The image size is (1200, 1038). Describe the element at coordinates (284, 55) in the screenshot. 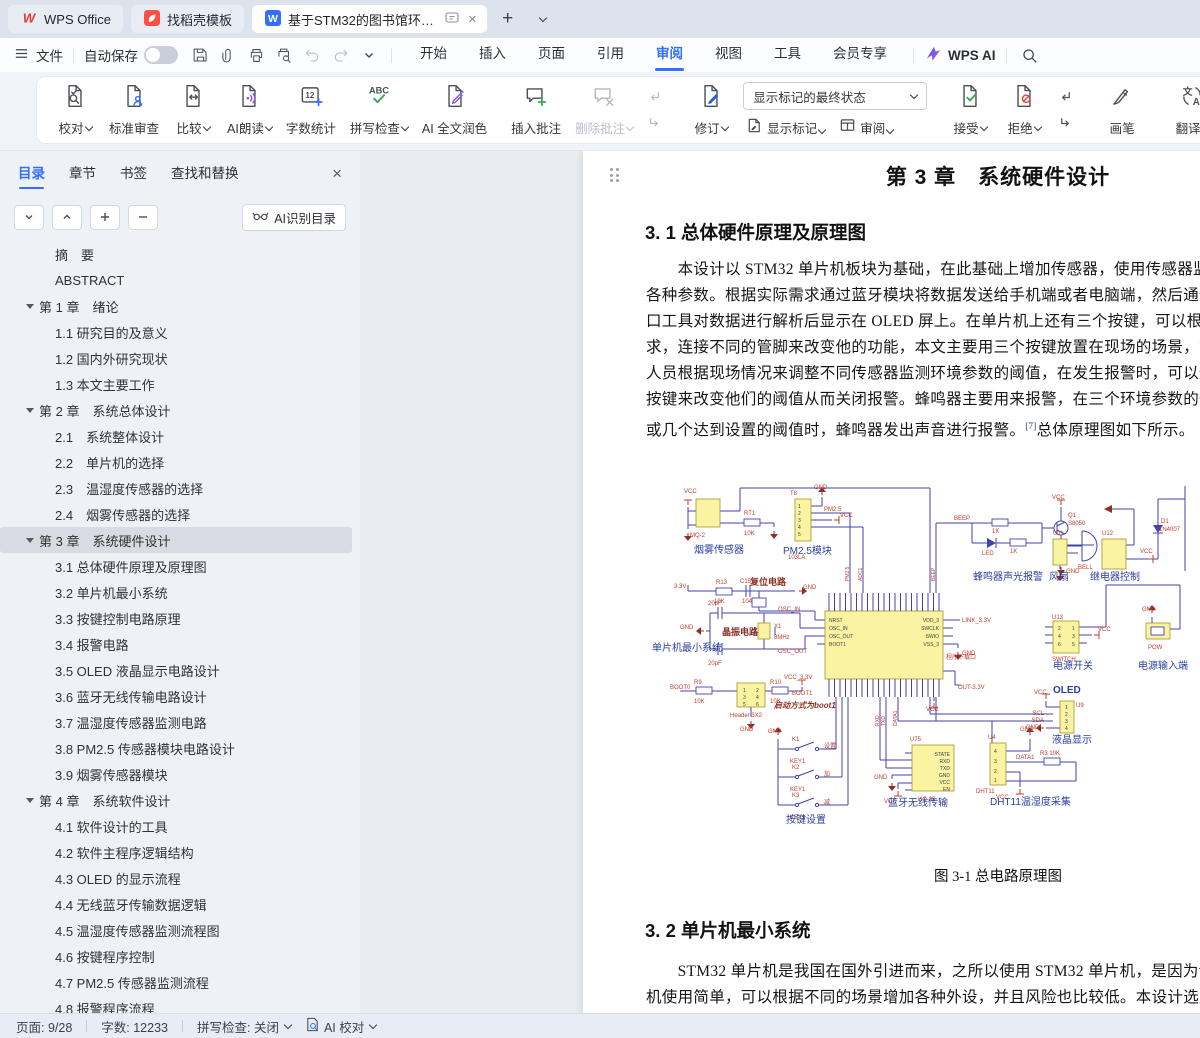

I see `preview-button` at that location.